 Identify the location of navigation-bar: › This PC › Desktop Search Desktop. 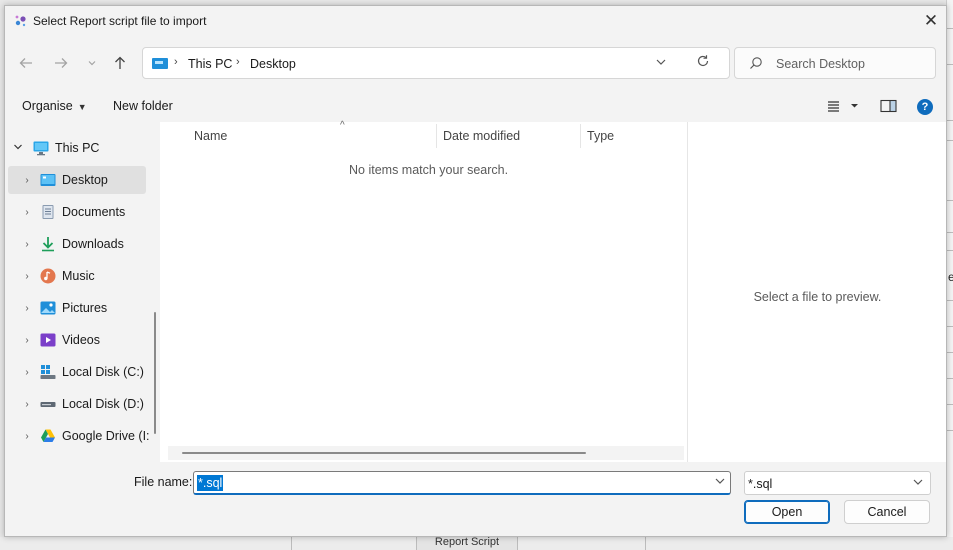
(475, 62).